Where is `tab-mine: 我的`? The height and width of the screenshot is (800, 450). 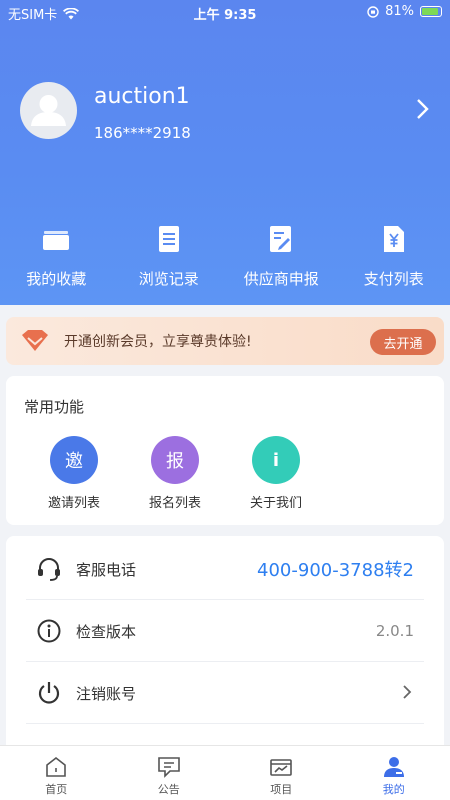 tab-mine: 我的 is located at coordinates (394, 773).